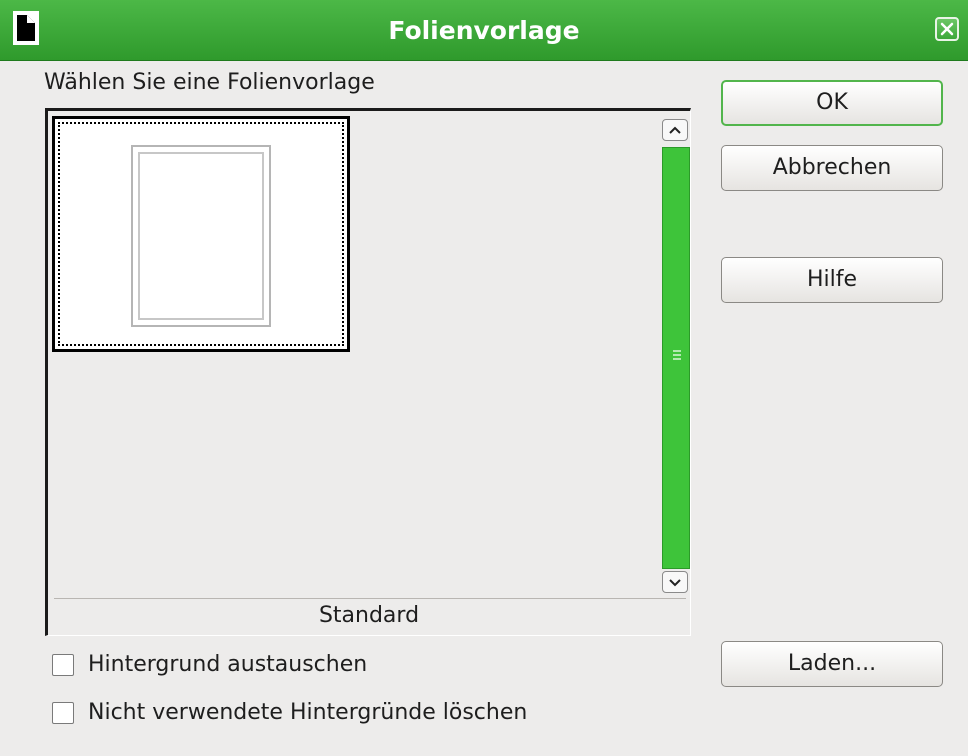  Describe the element at coordinates (228, 664) in the screenshot. I see `exchange-background-label: Hintergrund austauschen` at that location.